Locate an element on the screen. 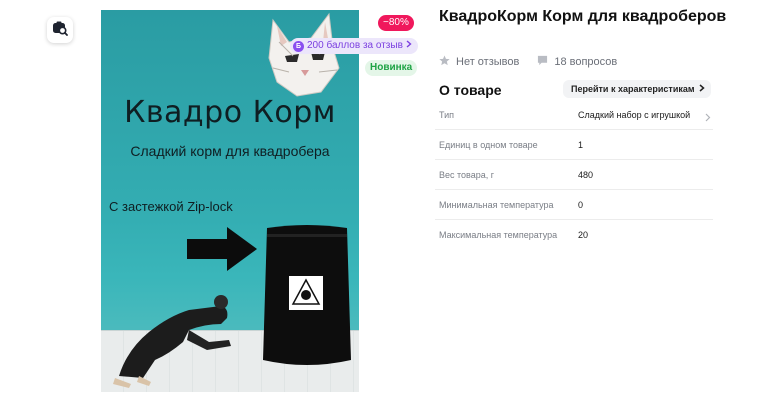 The image size is (768, 403). questions-icon is located at coordinates (542, 62).